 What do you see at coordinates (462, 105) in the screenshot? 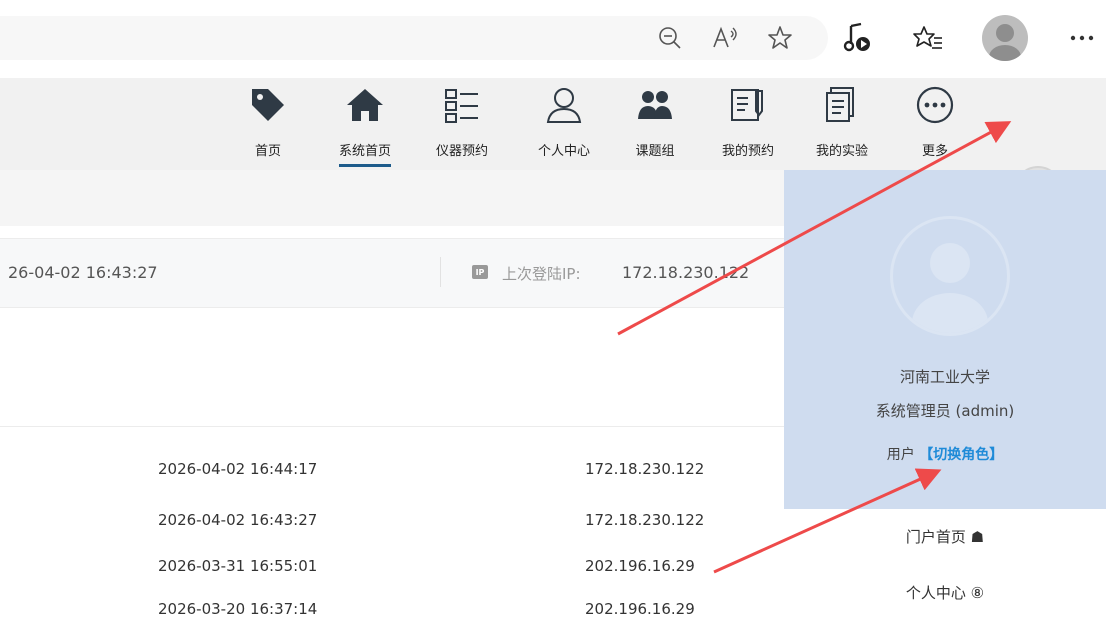
I see `list-icon` at bounding box center [462, 105].